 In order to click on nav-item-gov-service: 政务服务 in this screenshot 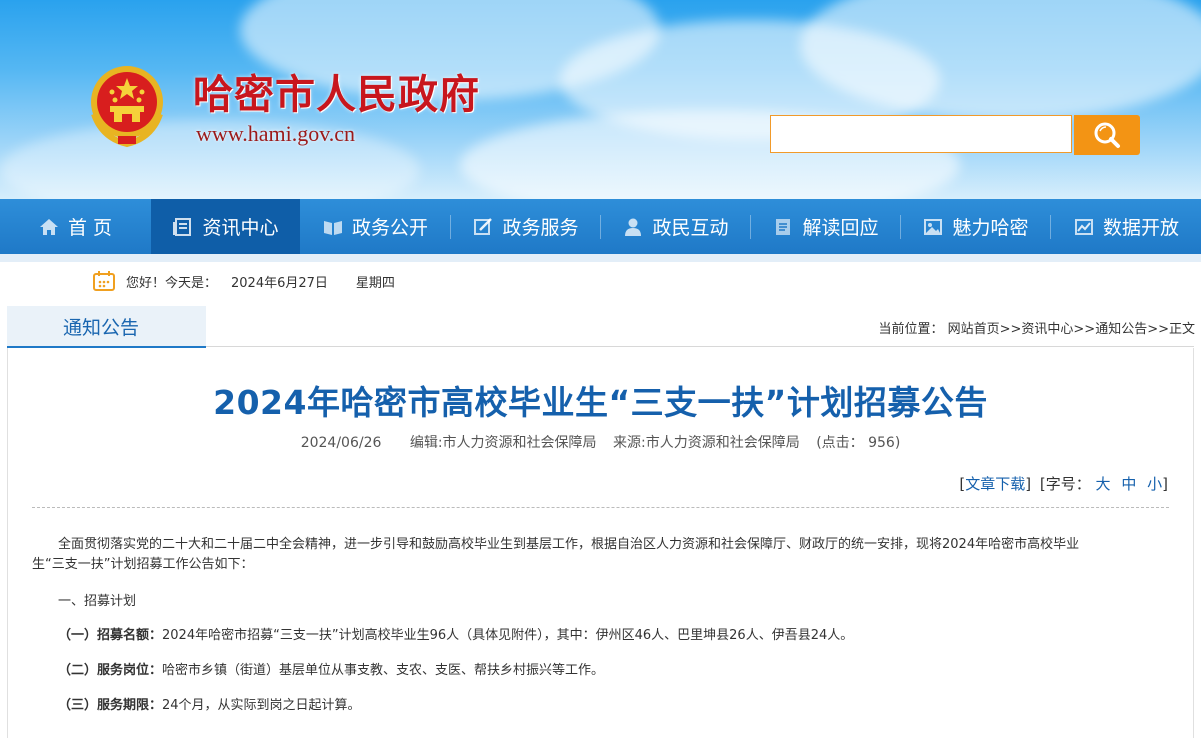, I will do `click(525, 226)`.